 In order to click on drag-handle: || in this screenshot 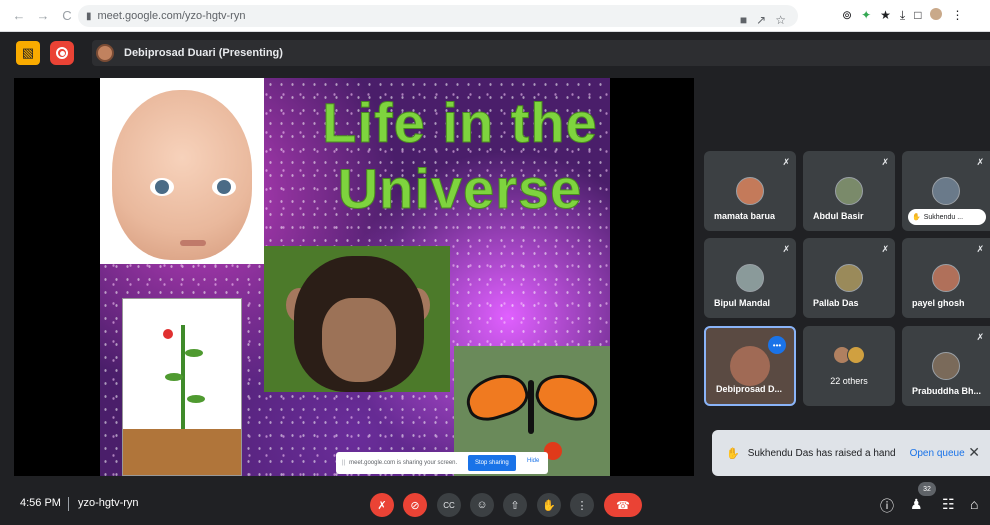, I will do `click(343, 463)`.